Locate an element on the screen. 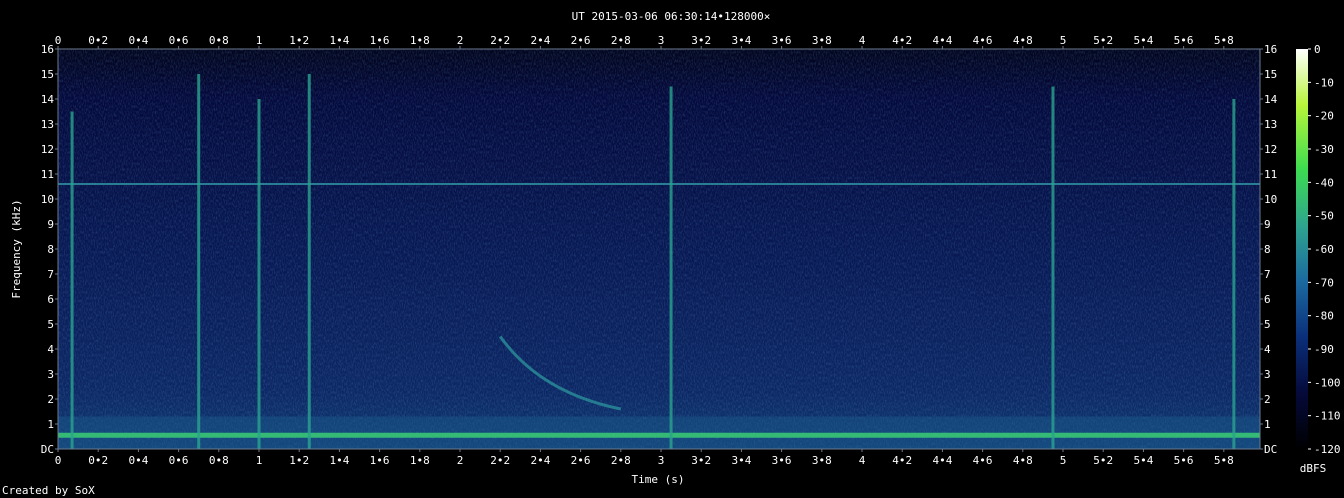  y-tick-label-right: DC is located at coordinates (1270, 449).